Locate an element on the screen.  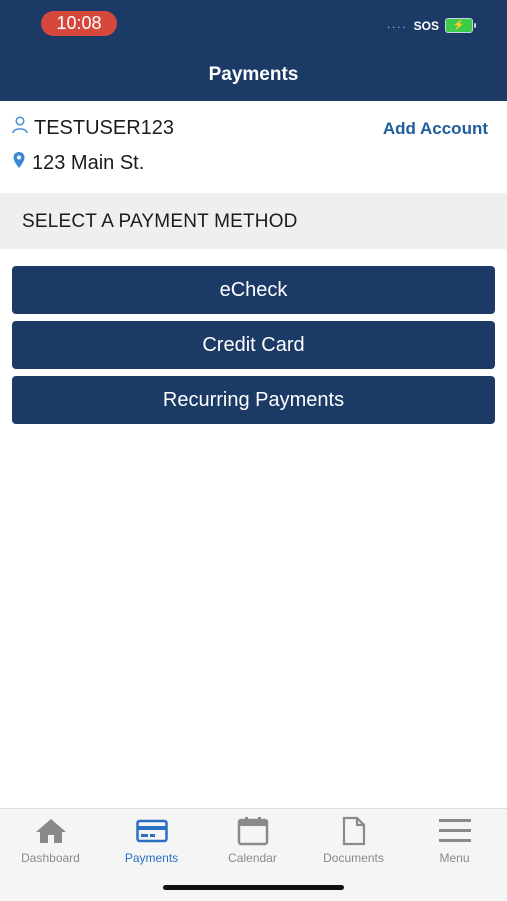
echeck-button: eCheck is located at coordinates (253, 290).